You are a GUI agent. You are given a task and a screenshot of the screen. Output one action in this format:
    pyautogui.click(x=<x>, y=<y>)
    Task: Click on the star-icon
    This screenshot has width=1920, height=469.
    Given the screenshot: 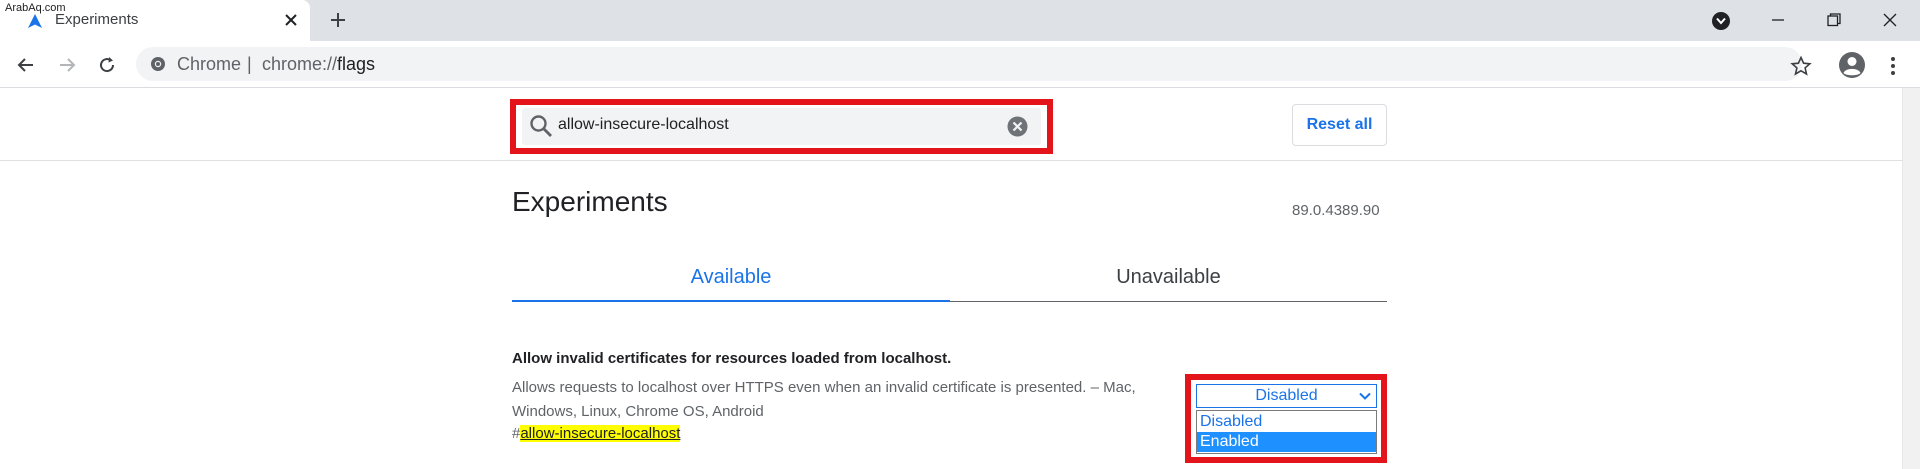 What is the action you would take?
    pyautogui.click(x=1801, y=66)
    